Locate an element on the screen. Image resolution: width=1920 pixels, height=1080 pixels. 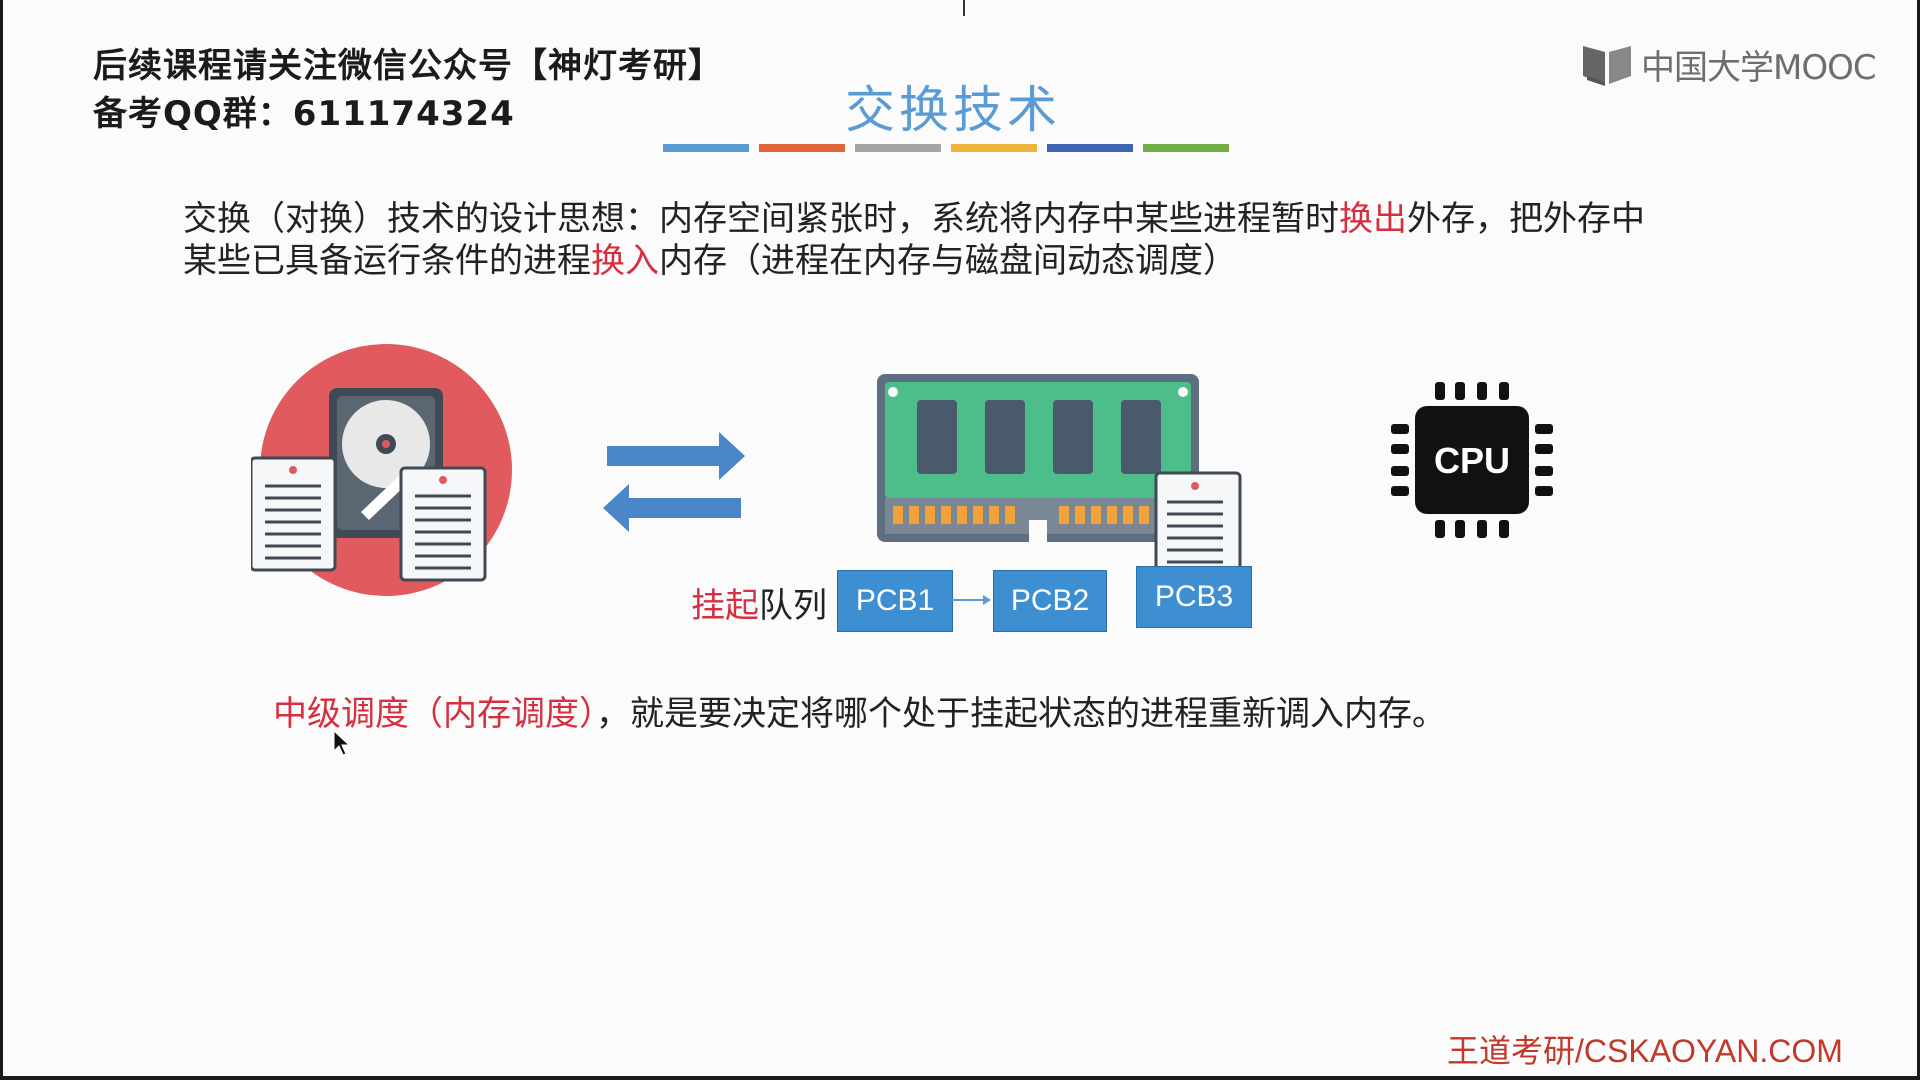
queue-label-highlight: 挂起 is located at coordinates (725, 606).